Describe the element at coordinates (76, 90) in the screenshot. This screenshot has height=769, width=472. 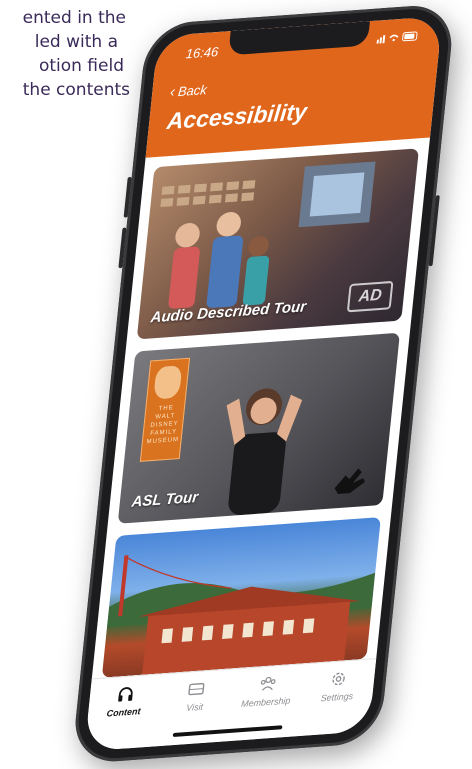
I see `caption-line: the contents` at that location.